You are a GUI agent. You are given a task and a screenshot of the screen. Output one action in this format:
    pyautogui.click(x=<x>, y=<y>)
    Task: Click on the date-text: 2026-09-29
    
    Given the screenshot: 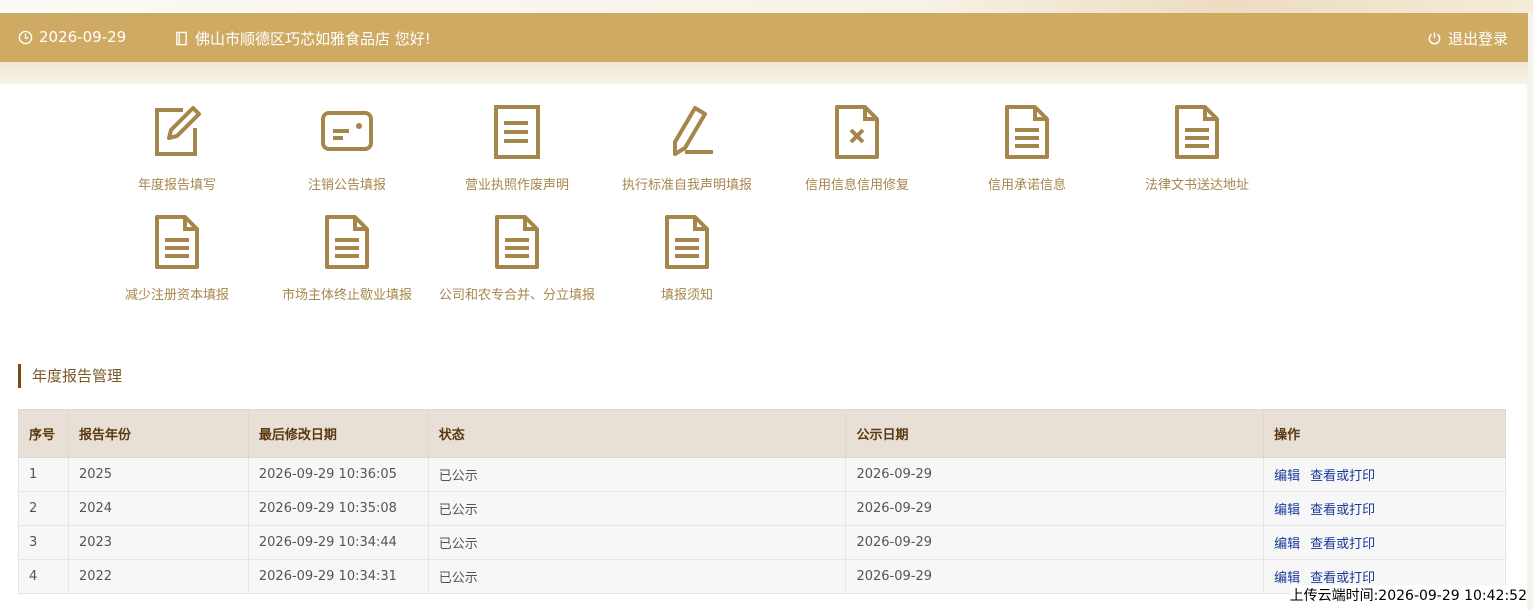 What is the action you would take?
    pyautogui.click(x=83, y=37)
    